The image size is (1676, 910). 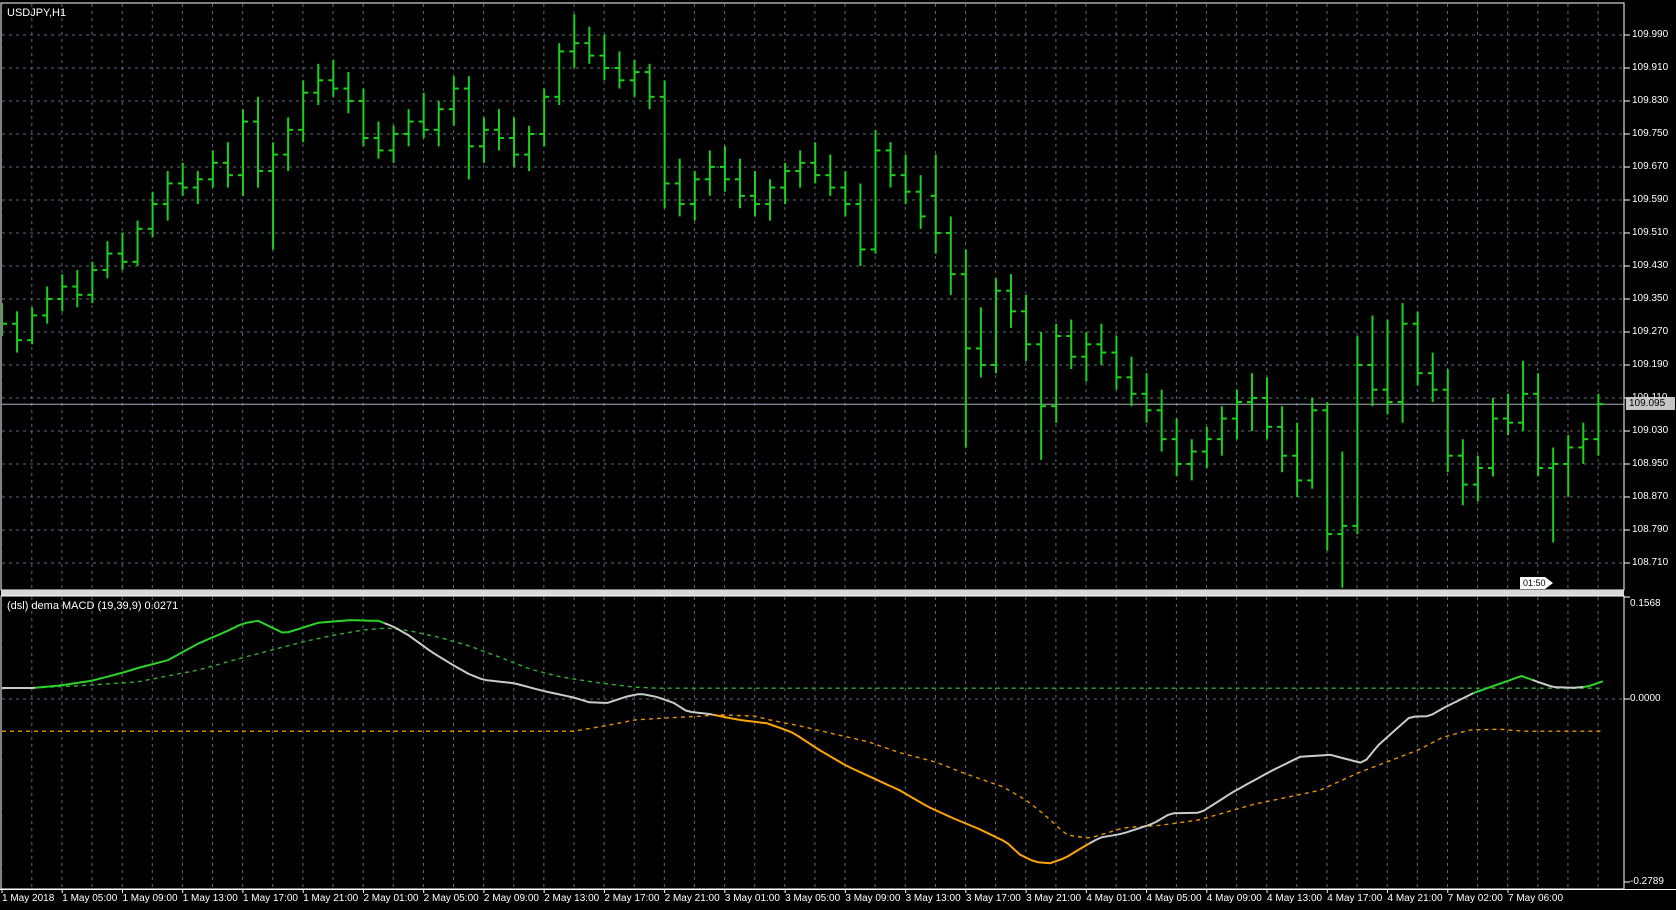 What do you see at coordinates (1650, 199) in the screenshot?
I see `price-axis-label: 109.590` at bounding box center [1650, 199].